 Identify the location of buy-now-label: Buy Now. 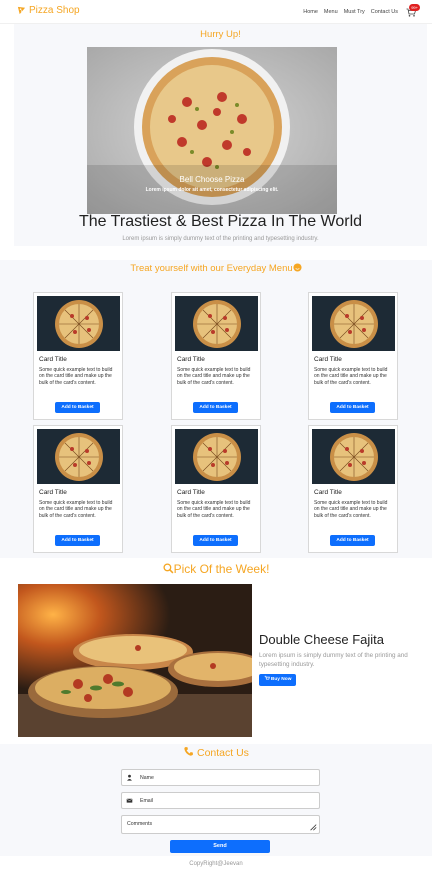
(281, 679).